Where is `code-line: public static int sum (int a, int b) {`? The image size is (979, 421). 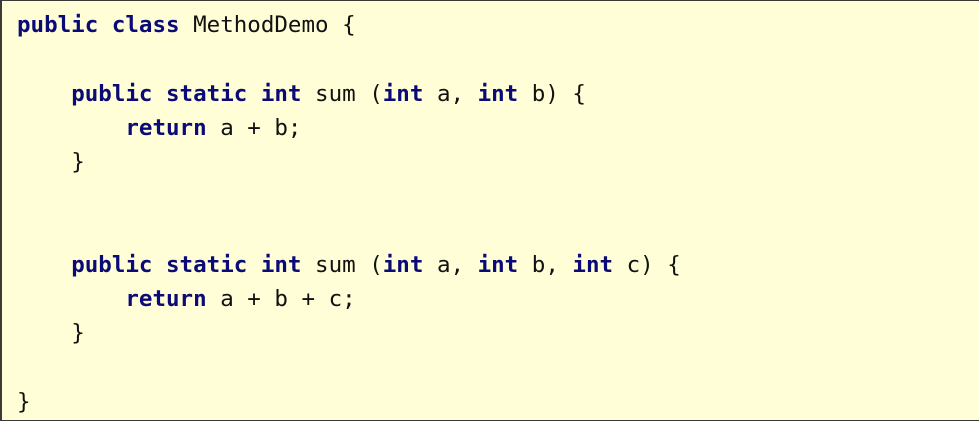 code-line: public static int sum (int a, int b) { is located at coordinates (301, 94).